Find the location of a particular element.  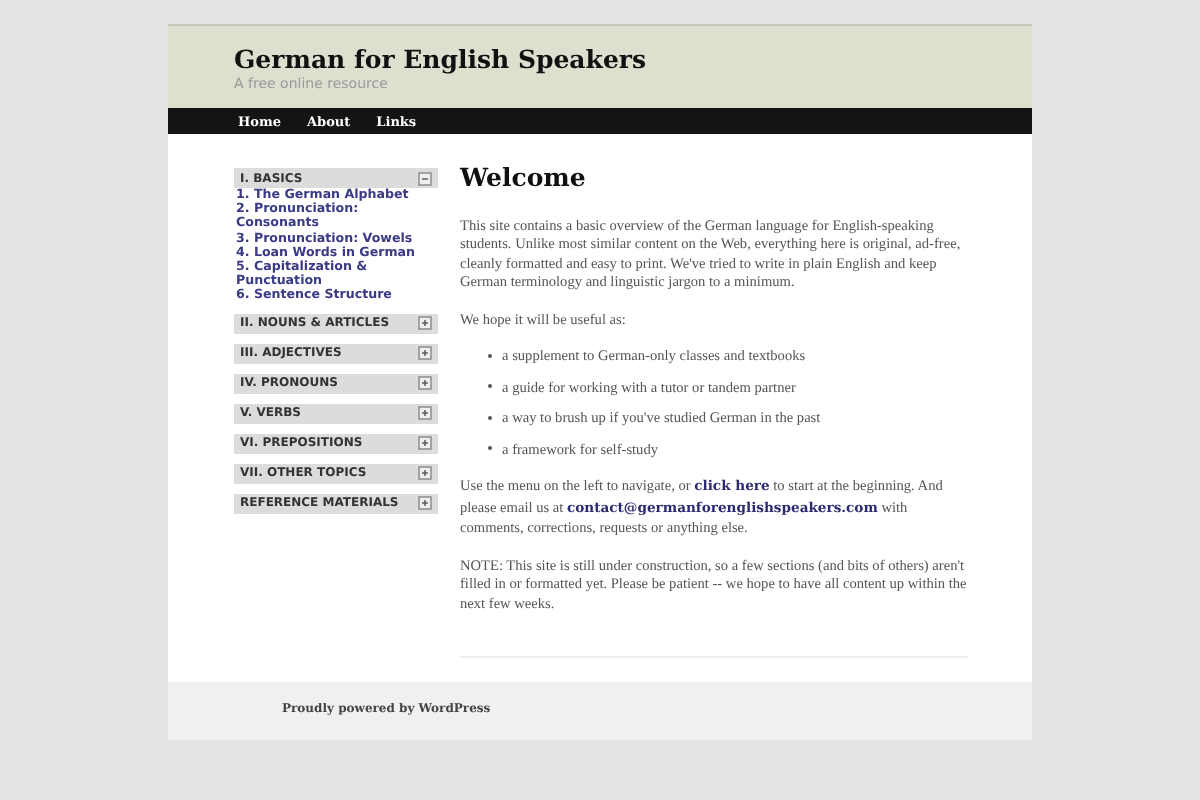

collapse-icon is located at coordinates (425, 178).